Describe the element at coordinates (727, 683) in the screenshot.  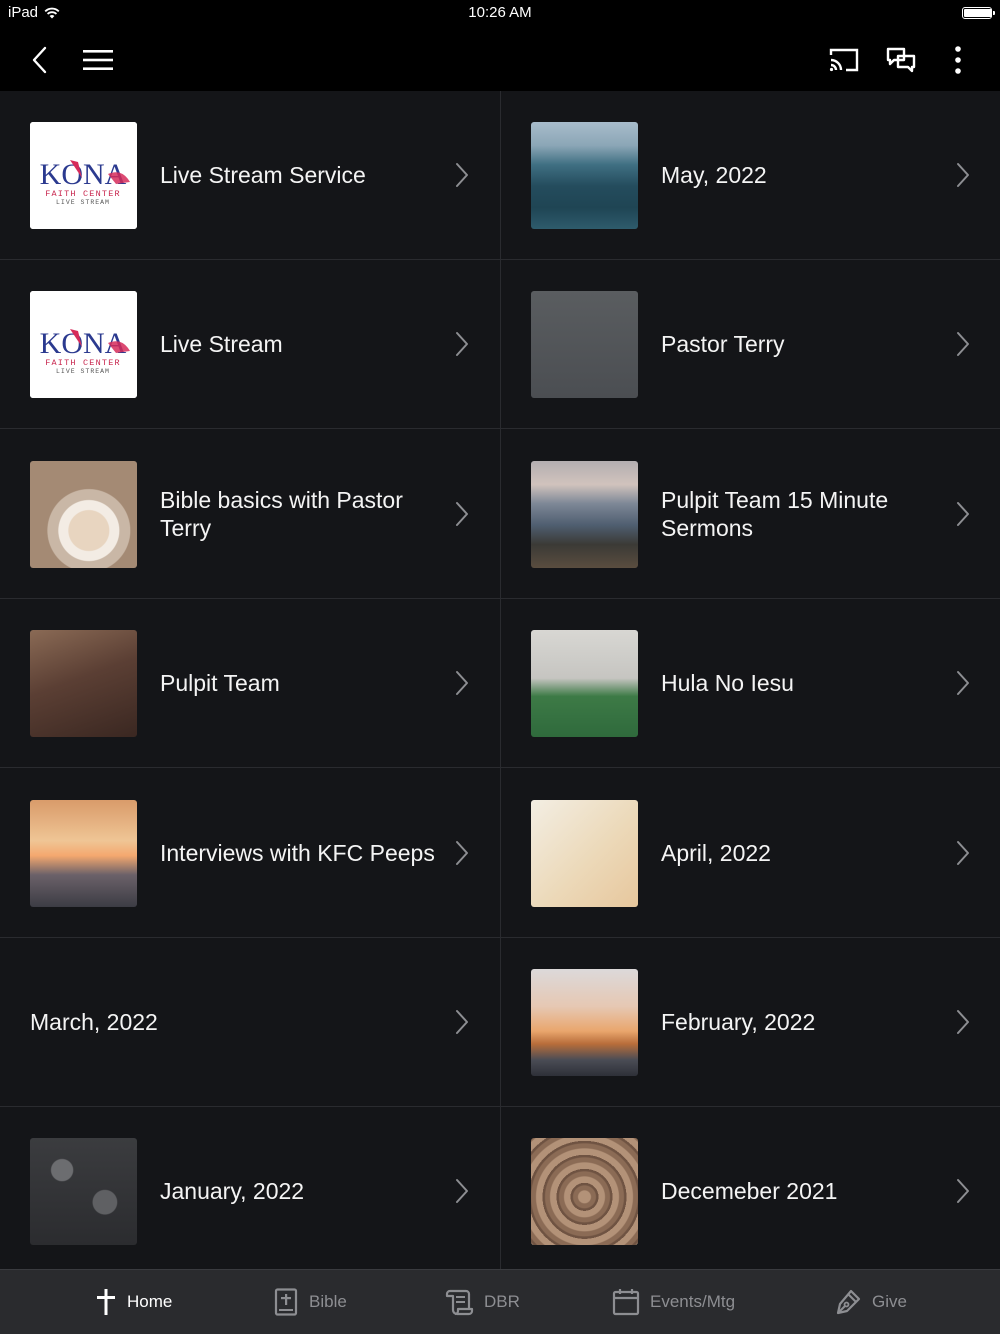
I see `item-title: Hula No Iesu` at that location.